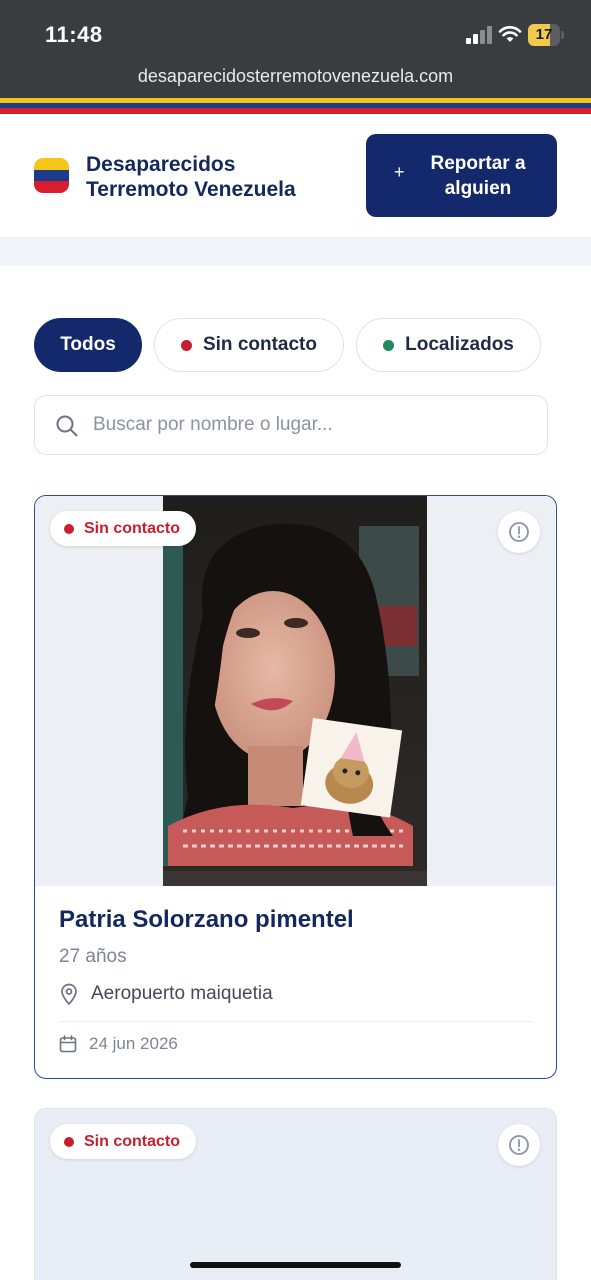 The image size is (591, 1280). I want to click on filter-sin-contacto: Sin contacto, so click(249, 345).